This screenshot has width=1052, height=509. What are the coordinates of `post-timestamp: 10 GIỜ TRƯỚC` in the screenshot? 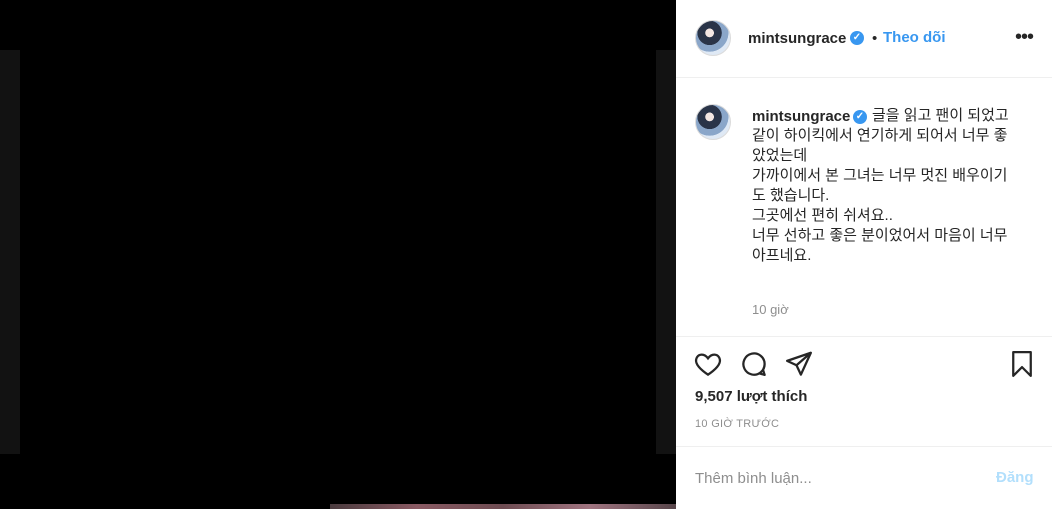 It's located at (737, 424).